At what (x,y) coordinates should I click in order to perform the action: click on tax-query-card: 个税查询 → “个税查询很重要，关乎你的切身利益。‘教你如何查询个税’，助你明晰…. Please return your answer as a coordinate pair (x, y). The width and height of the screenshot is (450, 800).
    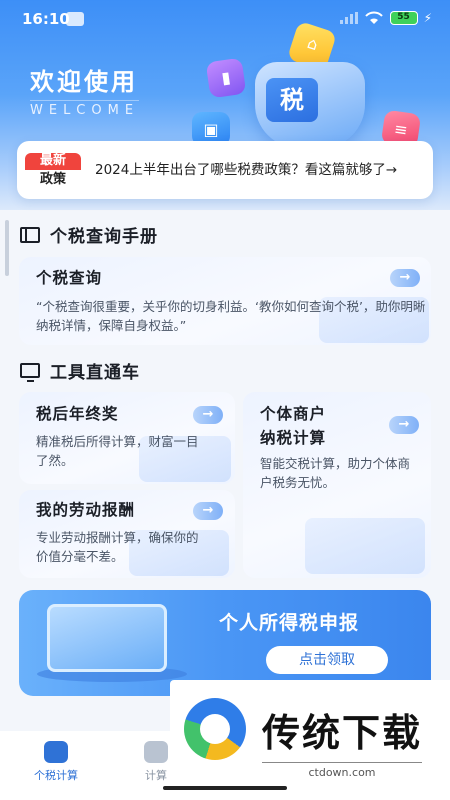
    Looking at the image, I should click on (225, 301).